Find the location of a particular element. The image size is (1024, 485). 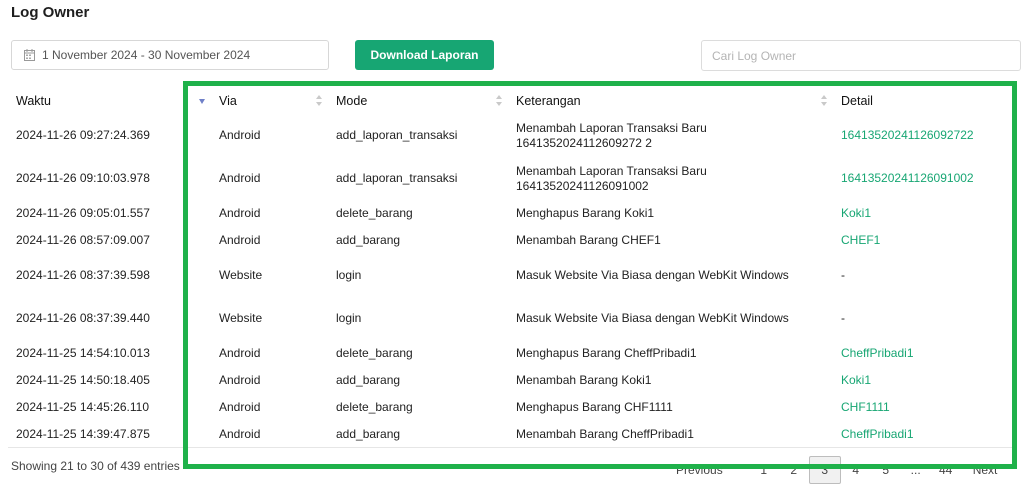

cell-keterangan: Menambah Barang CHEF1 is located at coordinates (588, 240).